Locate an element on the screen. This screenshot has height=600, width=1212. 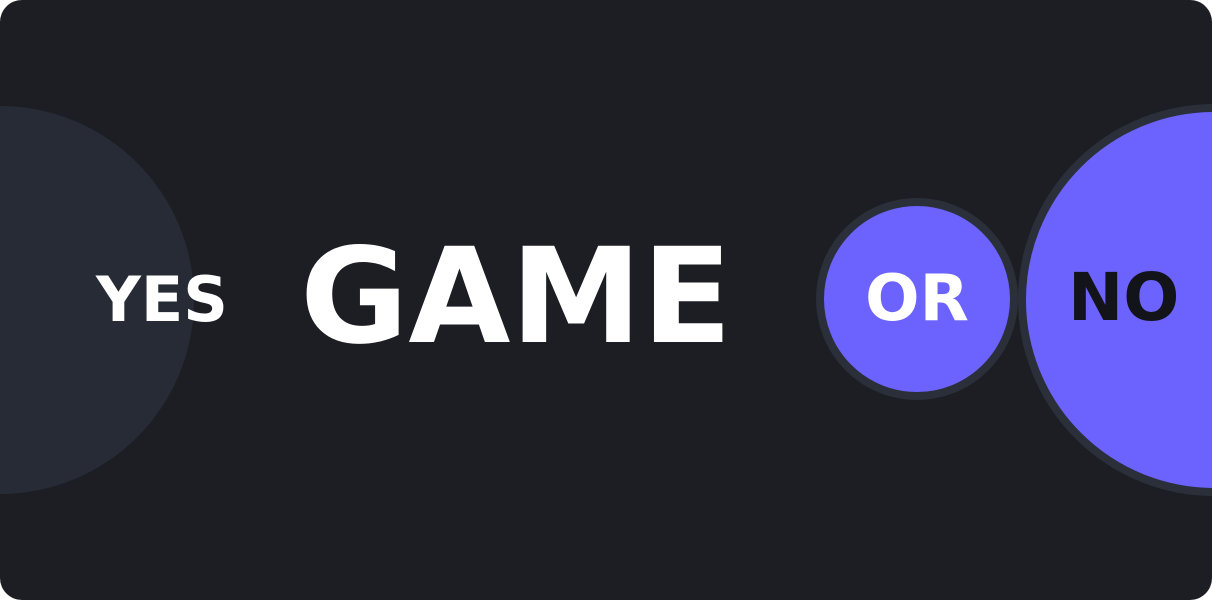
no-label: NO is located at coordinates (1124, 297).